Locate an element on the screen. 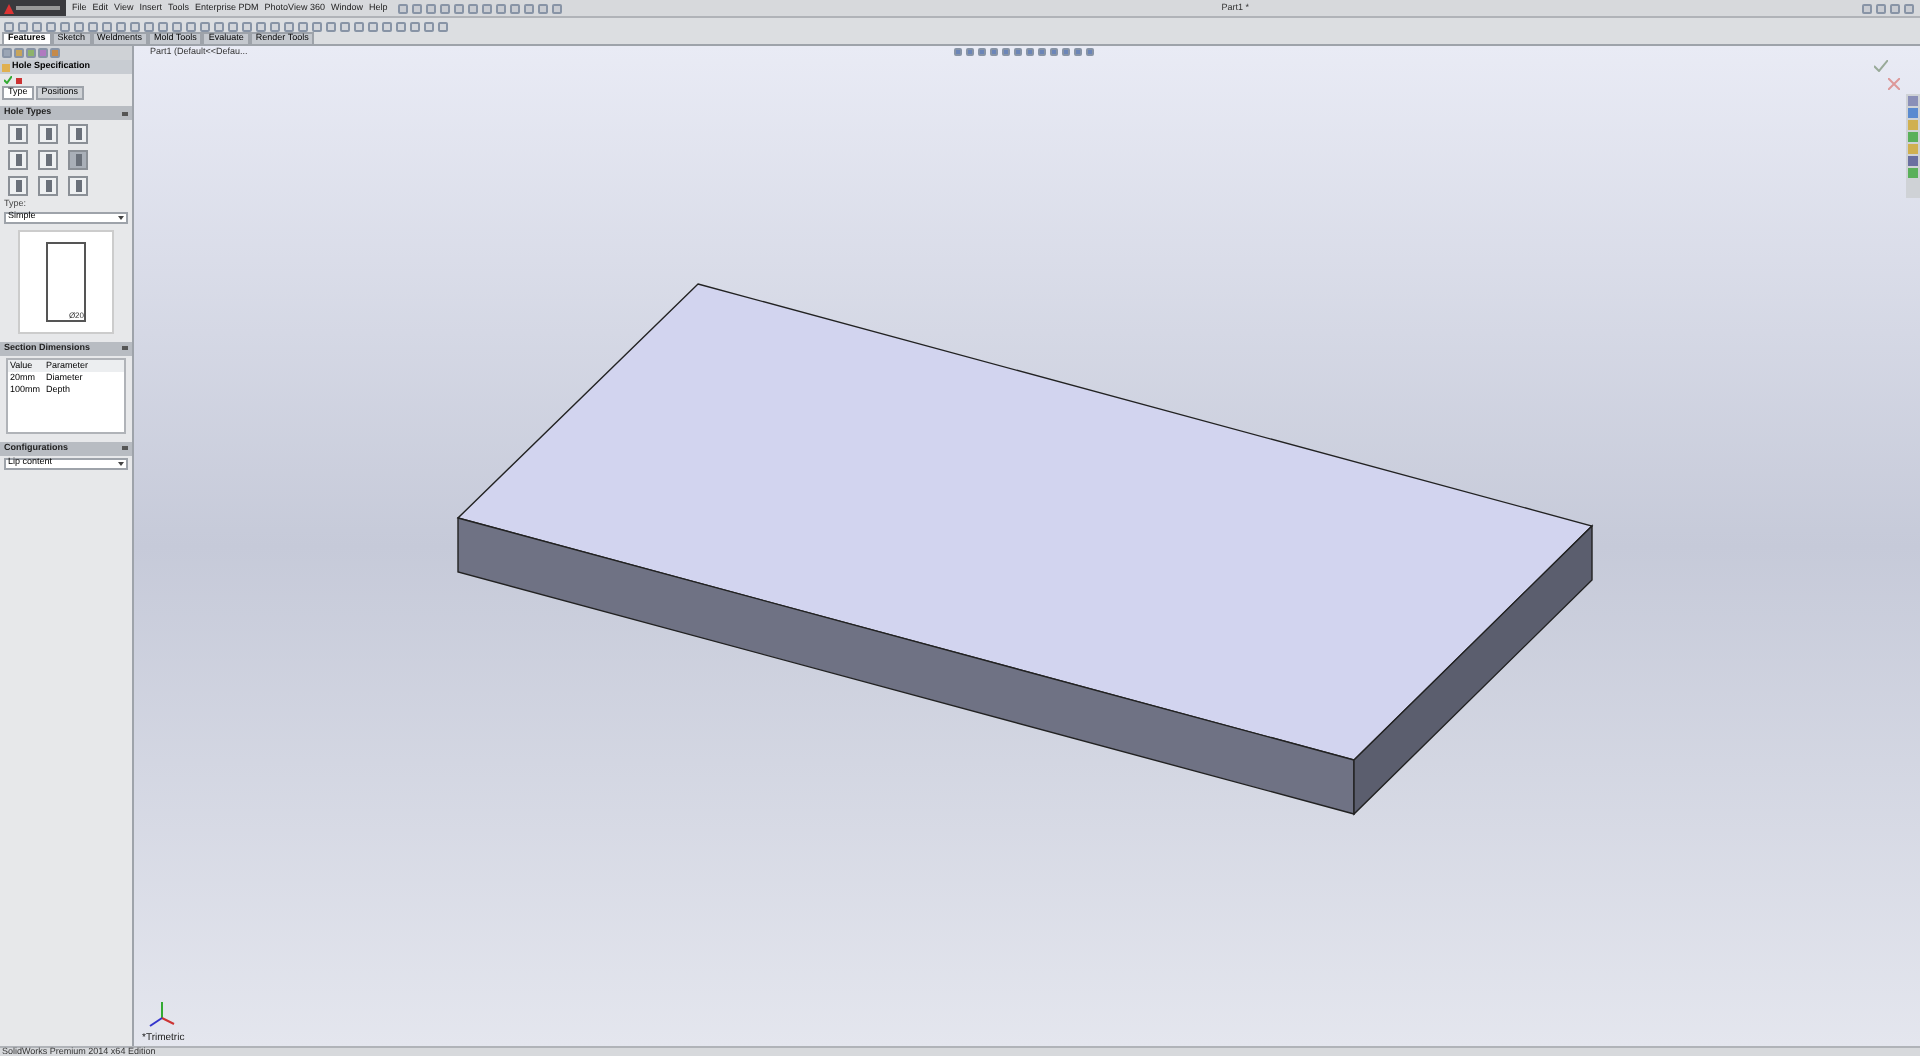 The height and width of the screenshot is (1056, 1920). cancel-icon is located at coordinates (19, 80).